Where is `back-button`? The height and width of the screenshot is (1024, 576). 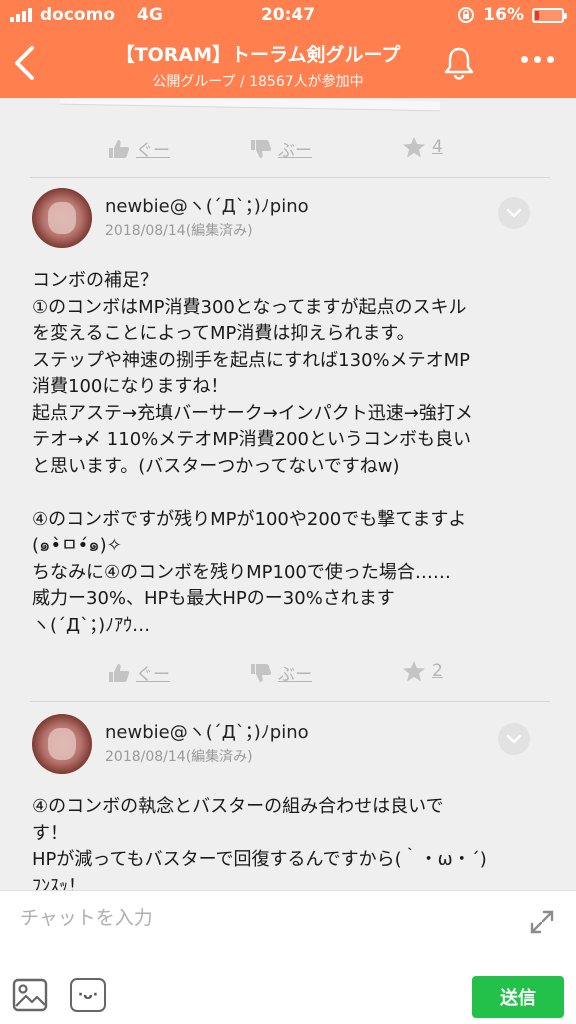
back-button is located at coordinates (25, 63).